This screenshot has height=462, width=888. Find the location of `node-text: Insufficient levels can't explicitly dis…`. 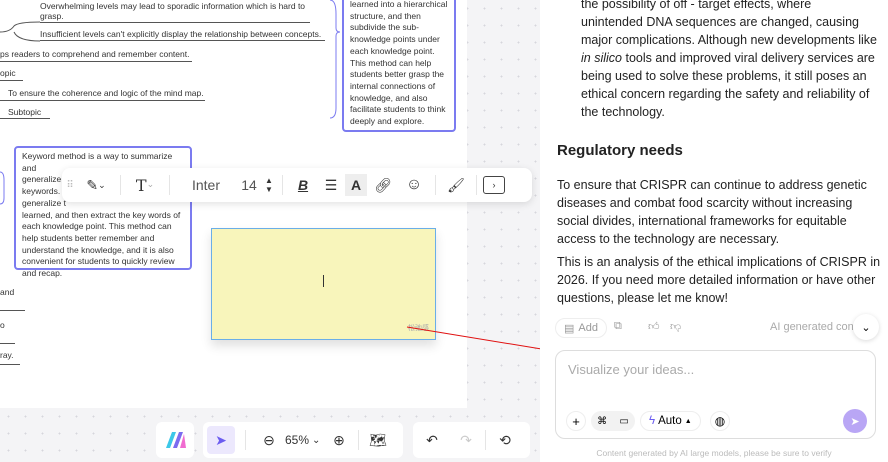

node-text: Insufficient levels can't explicitly dis… is located at coordinates (180, 34).